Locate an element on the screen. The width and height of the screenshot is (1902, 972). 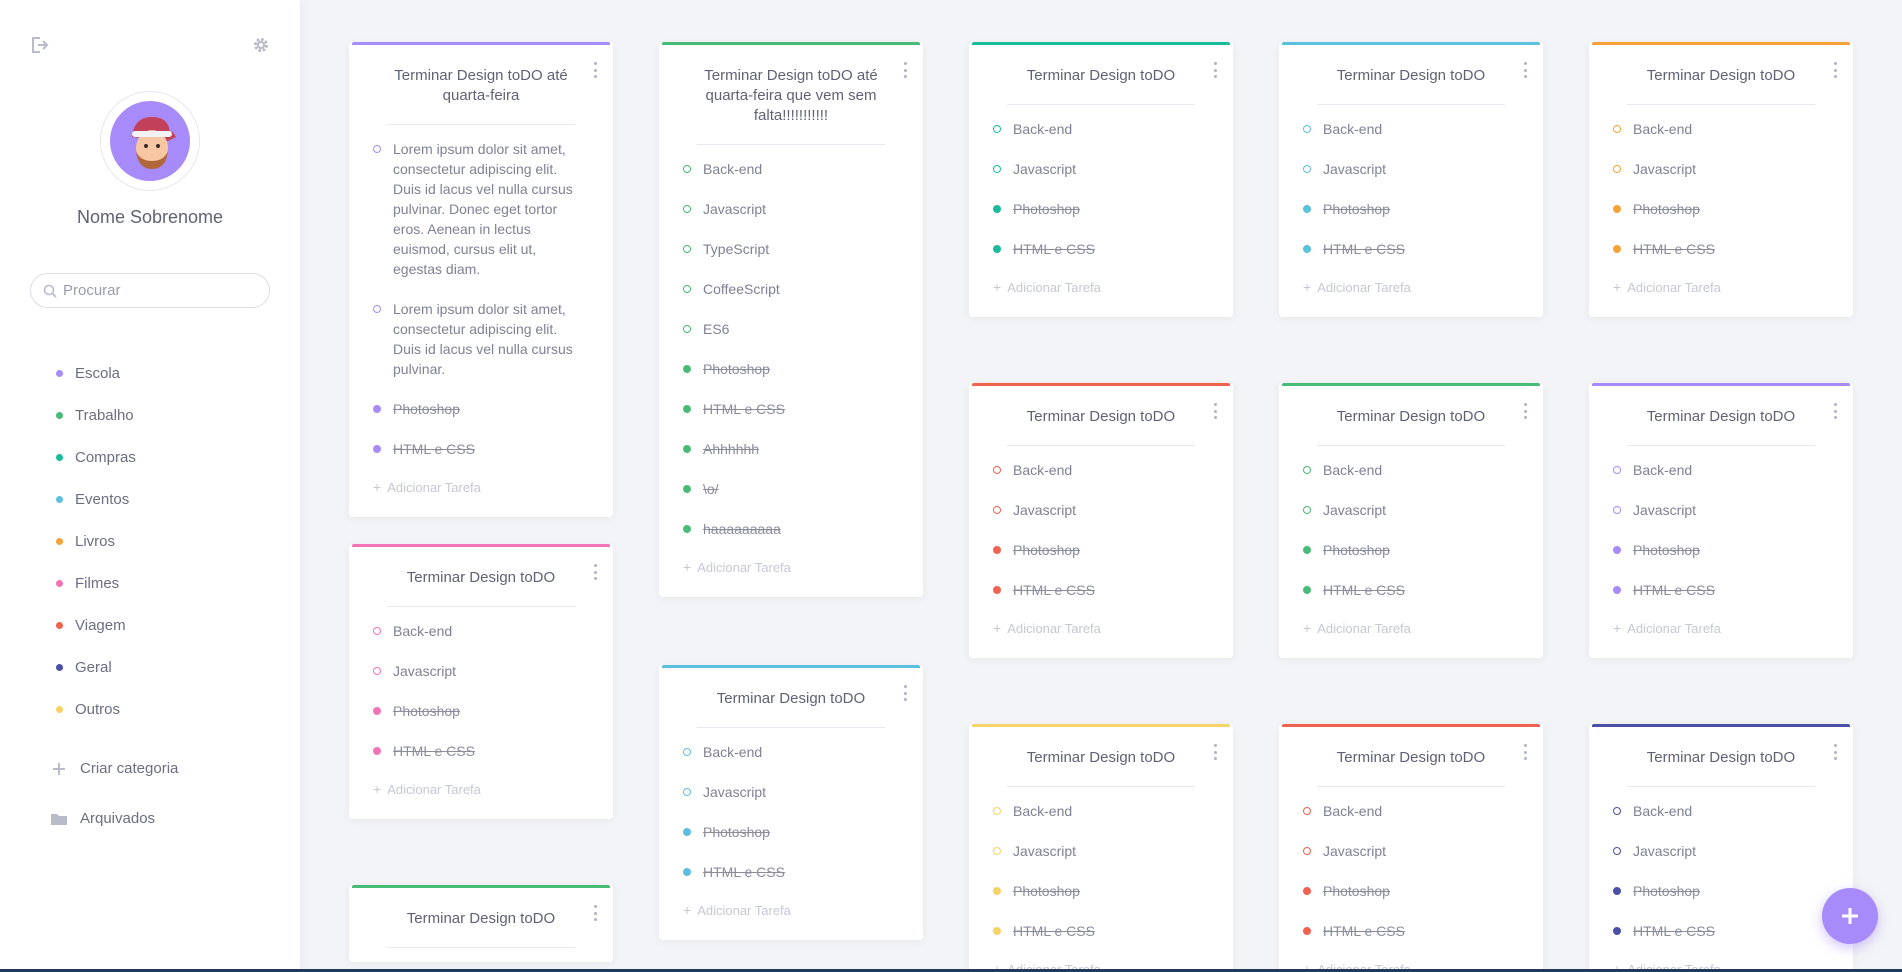
avatar is located at coordinates (150, 141).